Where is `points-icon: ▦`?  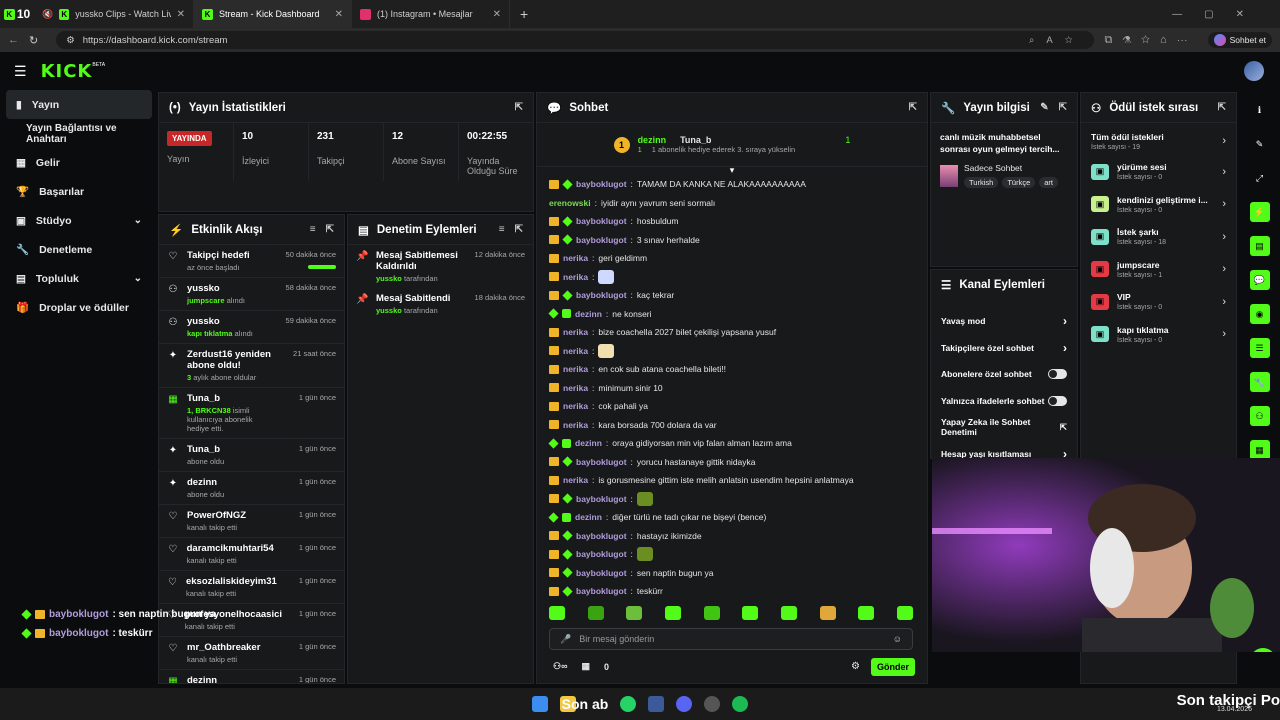 points-icon: ▦ is located at coordinates (585, 666).